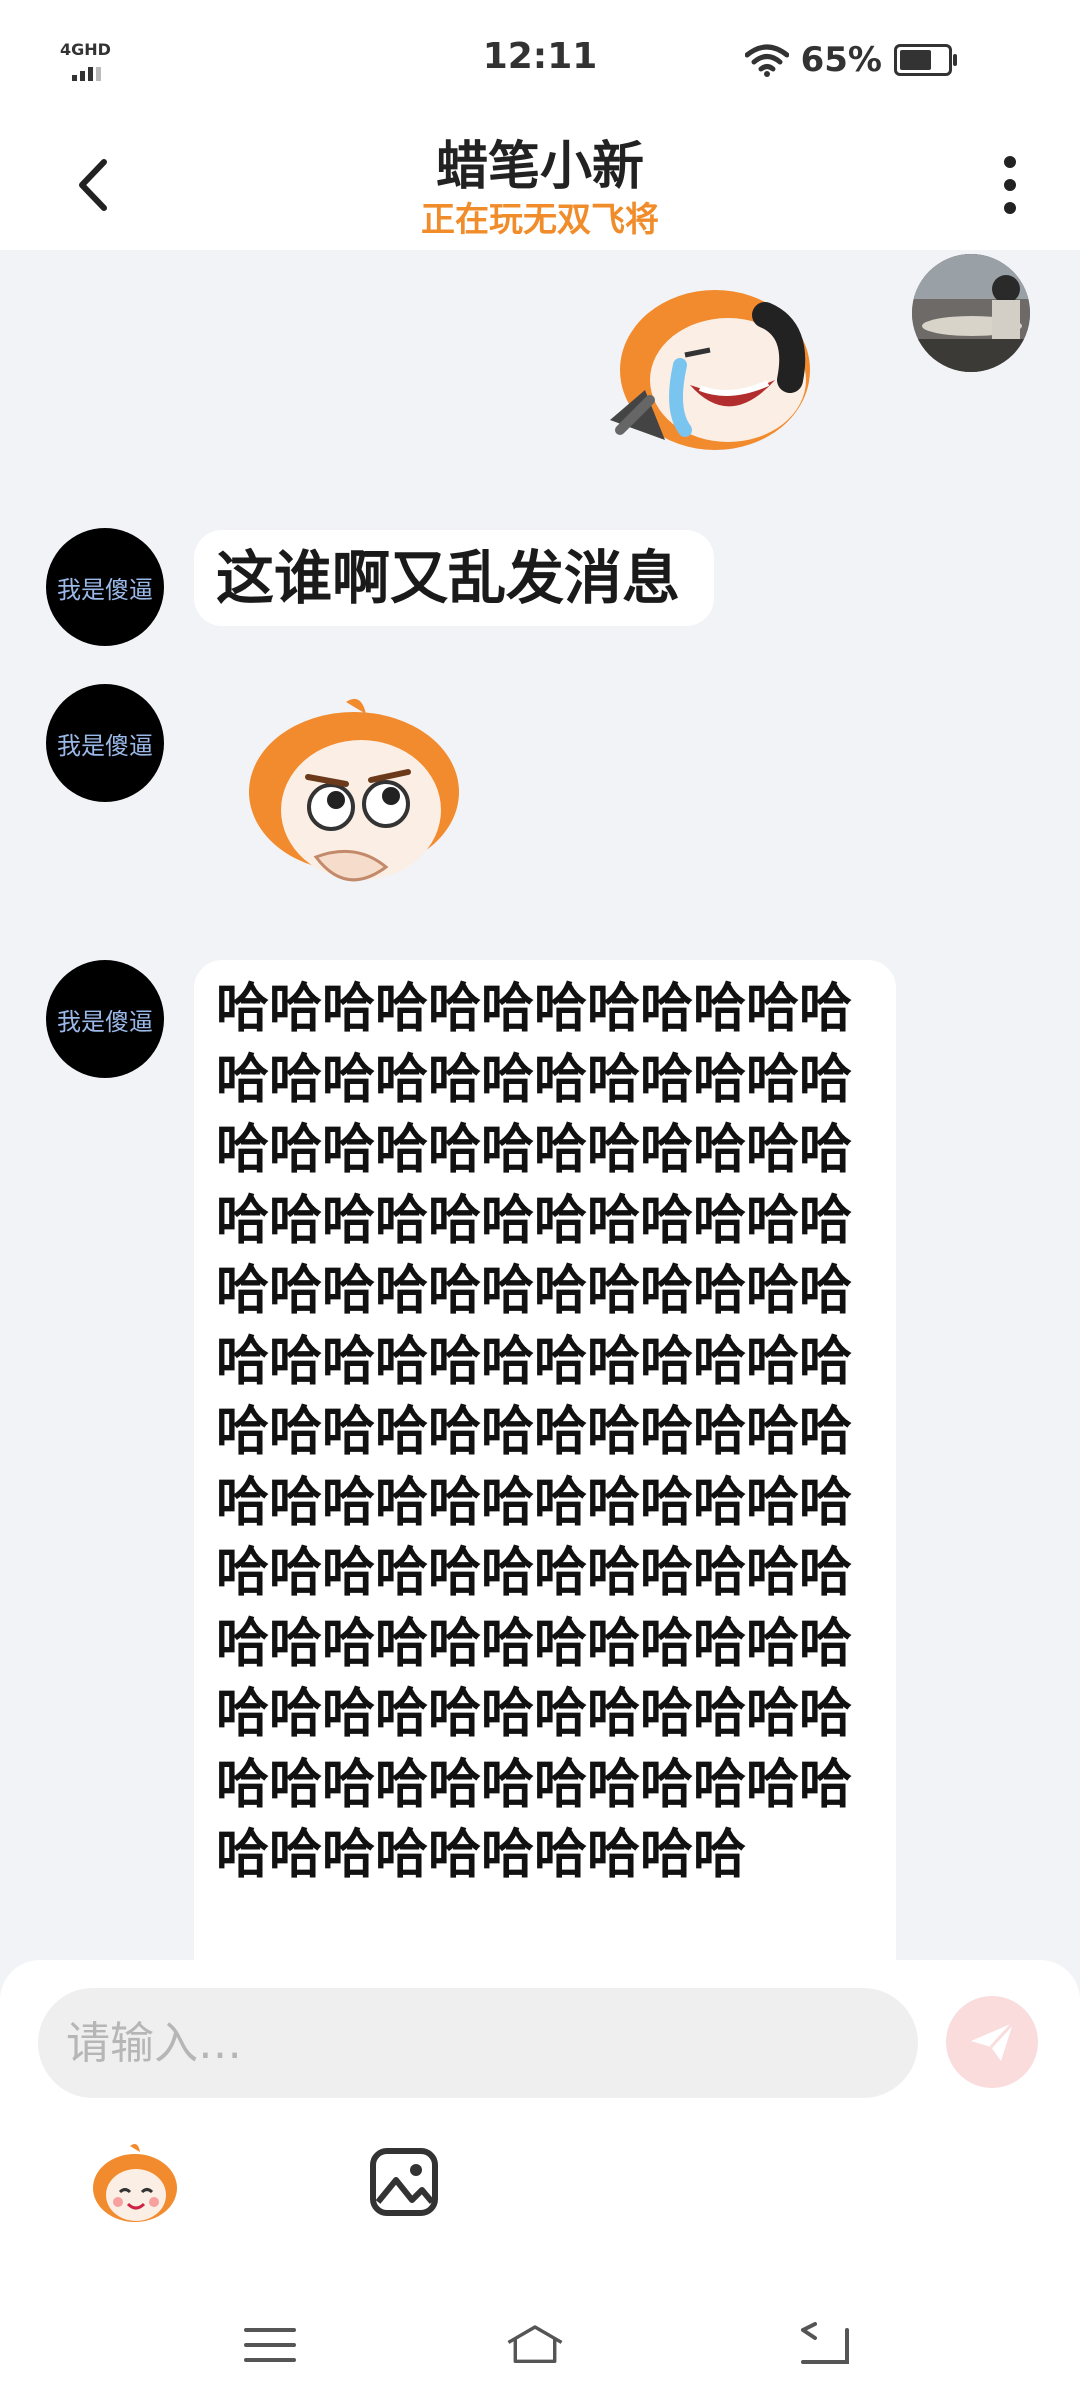 This screenshot has width=1080, height=2400. I want to click on profile-photo-icon, so click(971, 313).